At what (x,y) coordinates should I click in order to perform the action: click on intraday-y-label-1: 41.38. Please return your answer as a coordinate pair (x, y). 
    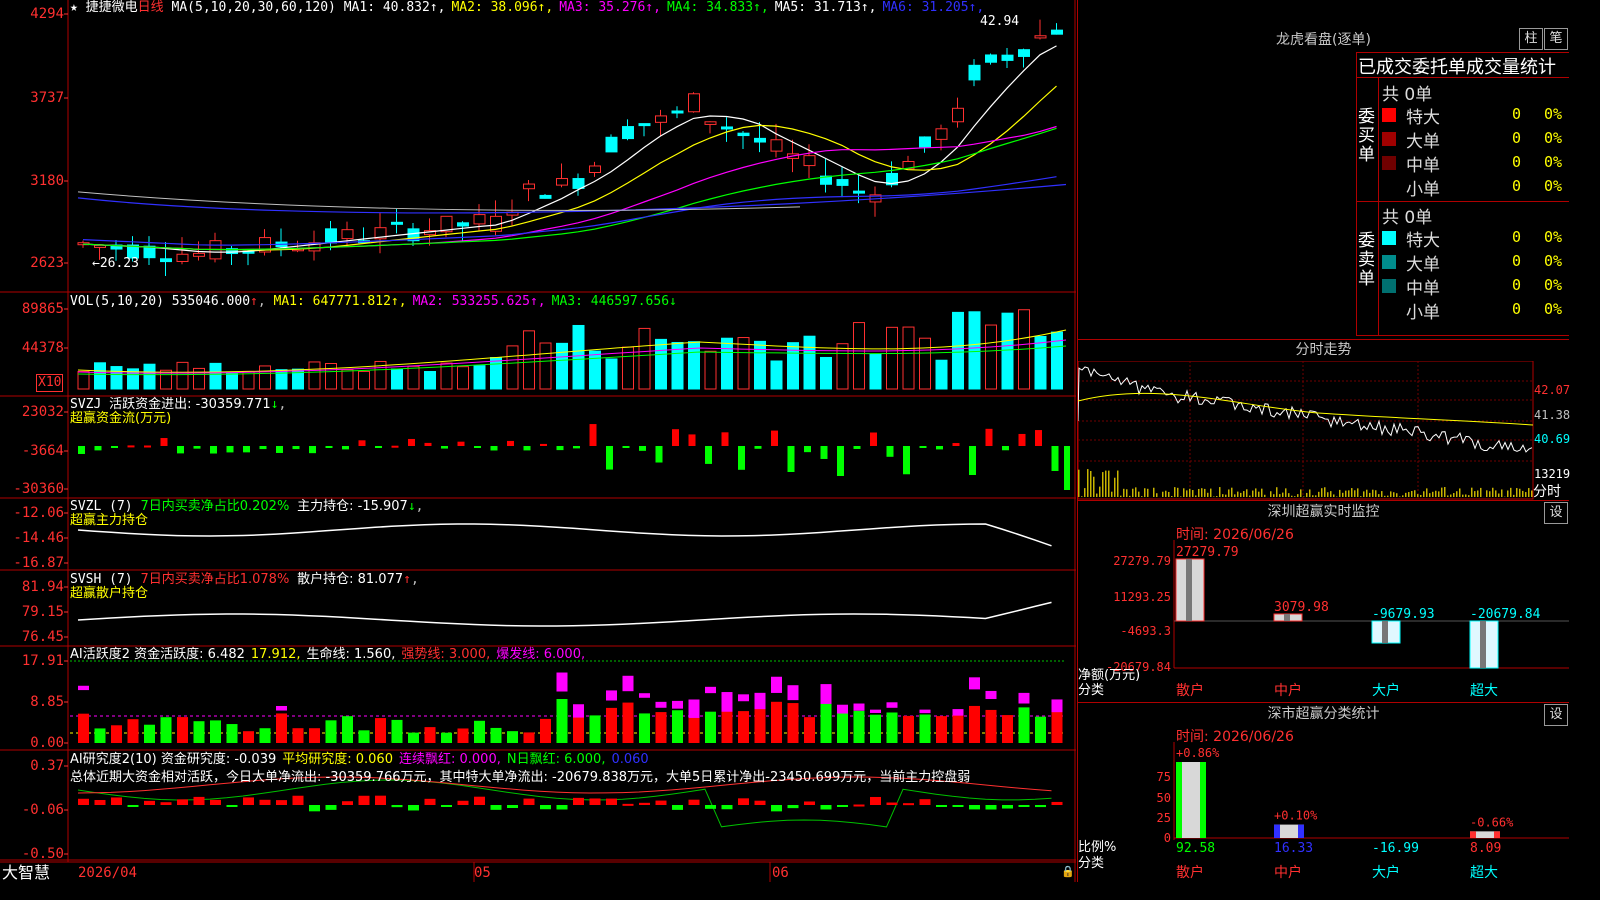
    Looking at the image, I should click on (1552, 415).